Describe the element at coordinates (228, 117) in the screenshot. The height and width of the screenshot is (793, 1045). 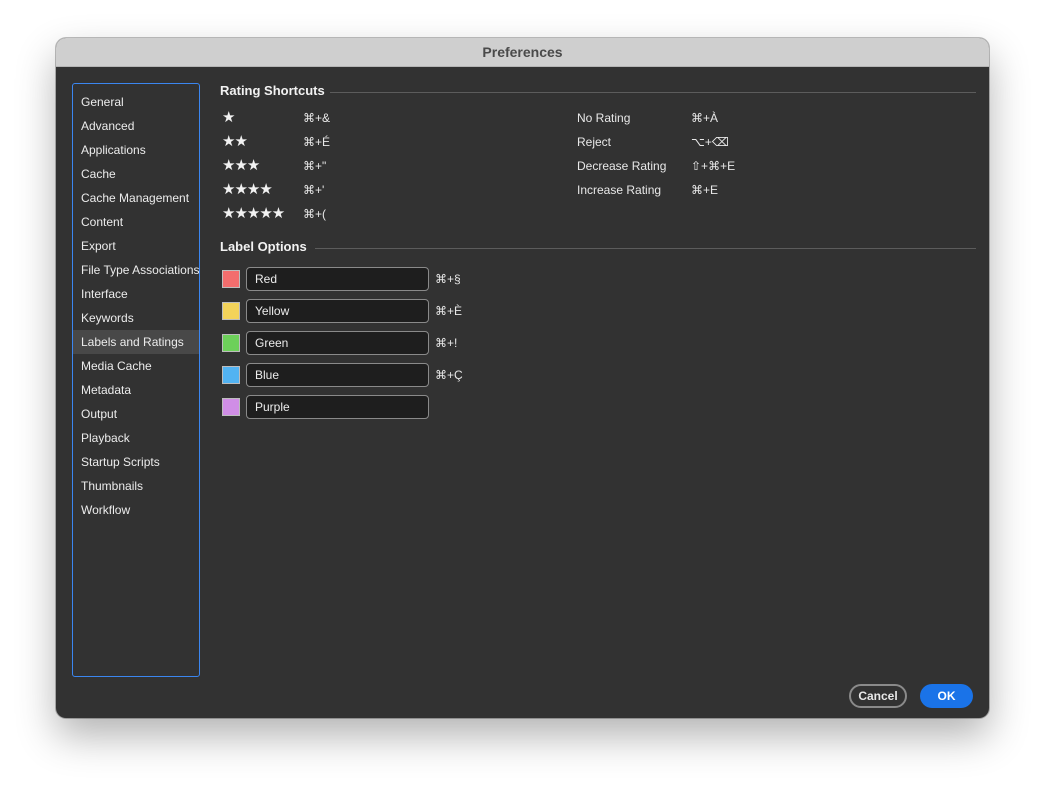
I see `one-star-label: ★` at that location.